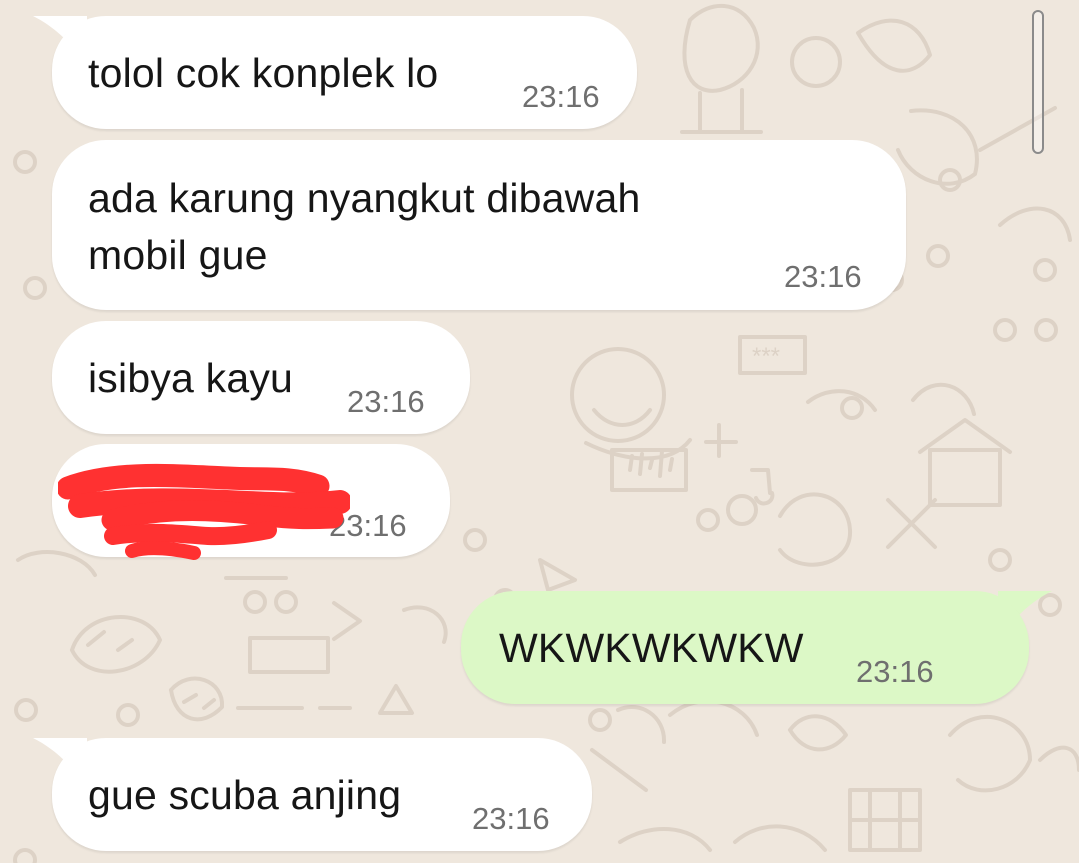  What do you see at coordinates (191, 378) in the screenshot?
I see `message-text: isibya kayu` at bounding box center [191, 378].